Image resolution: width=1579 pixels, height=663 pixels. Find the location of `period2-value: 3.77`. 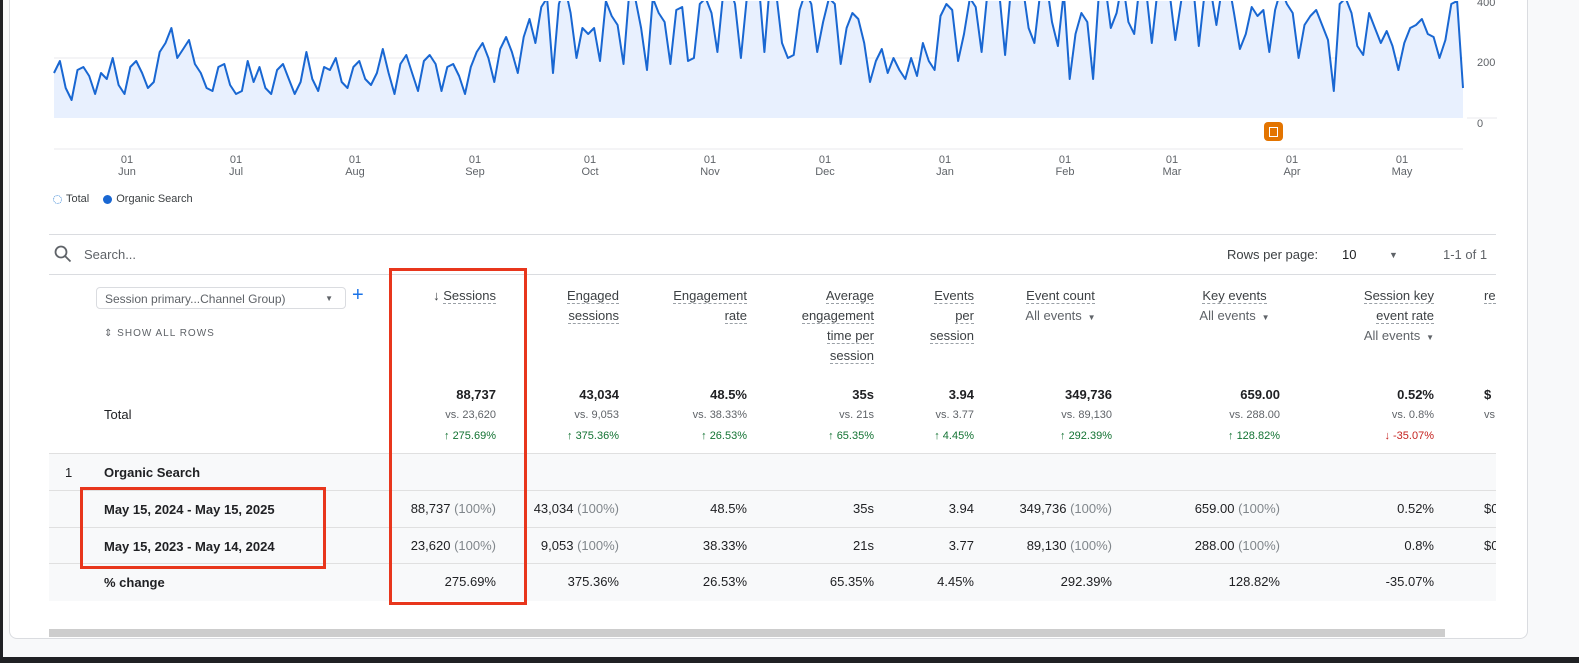

period2-value: 3.77 is located at coordinates (961, 545).